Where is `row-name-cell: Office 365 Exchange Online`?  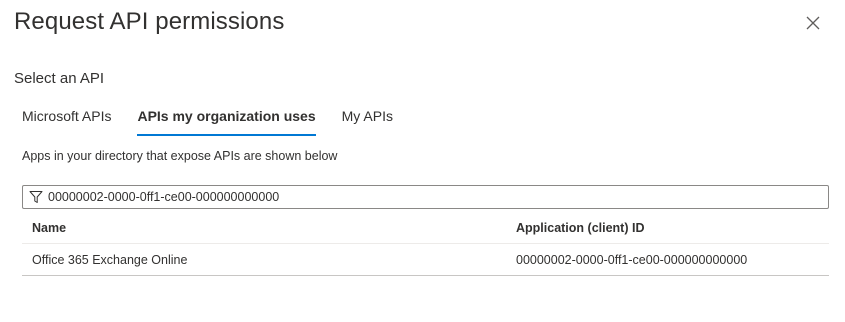 row-name-cell: Office 365 Exchange Online is located at coordinates (110, 259).